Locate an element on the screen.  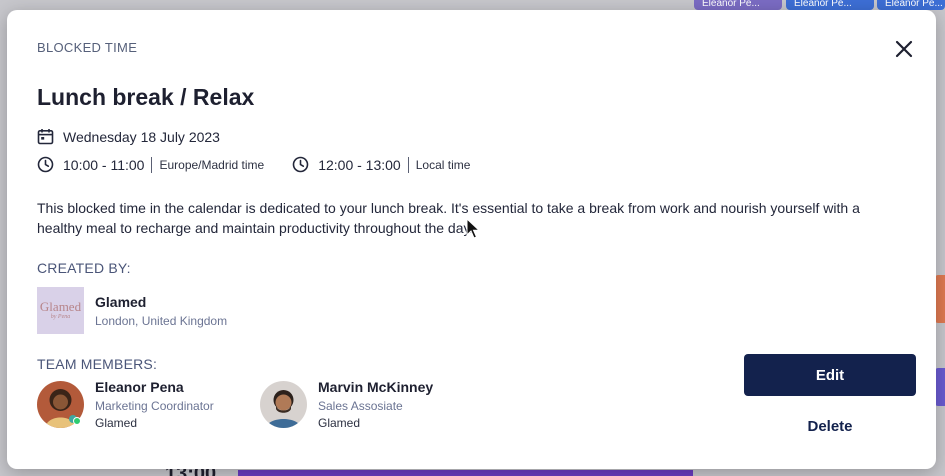
team-members-label: TEAM MEMBERS: is located at coordinates (97, 364).